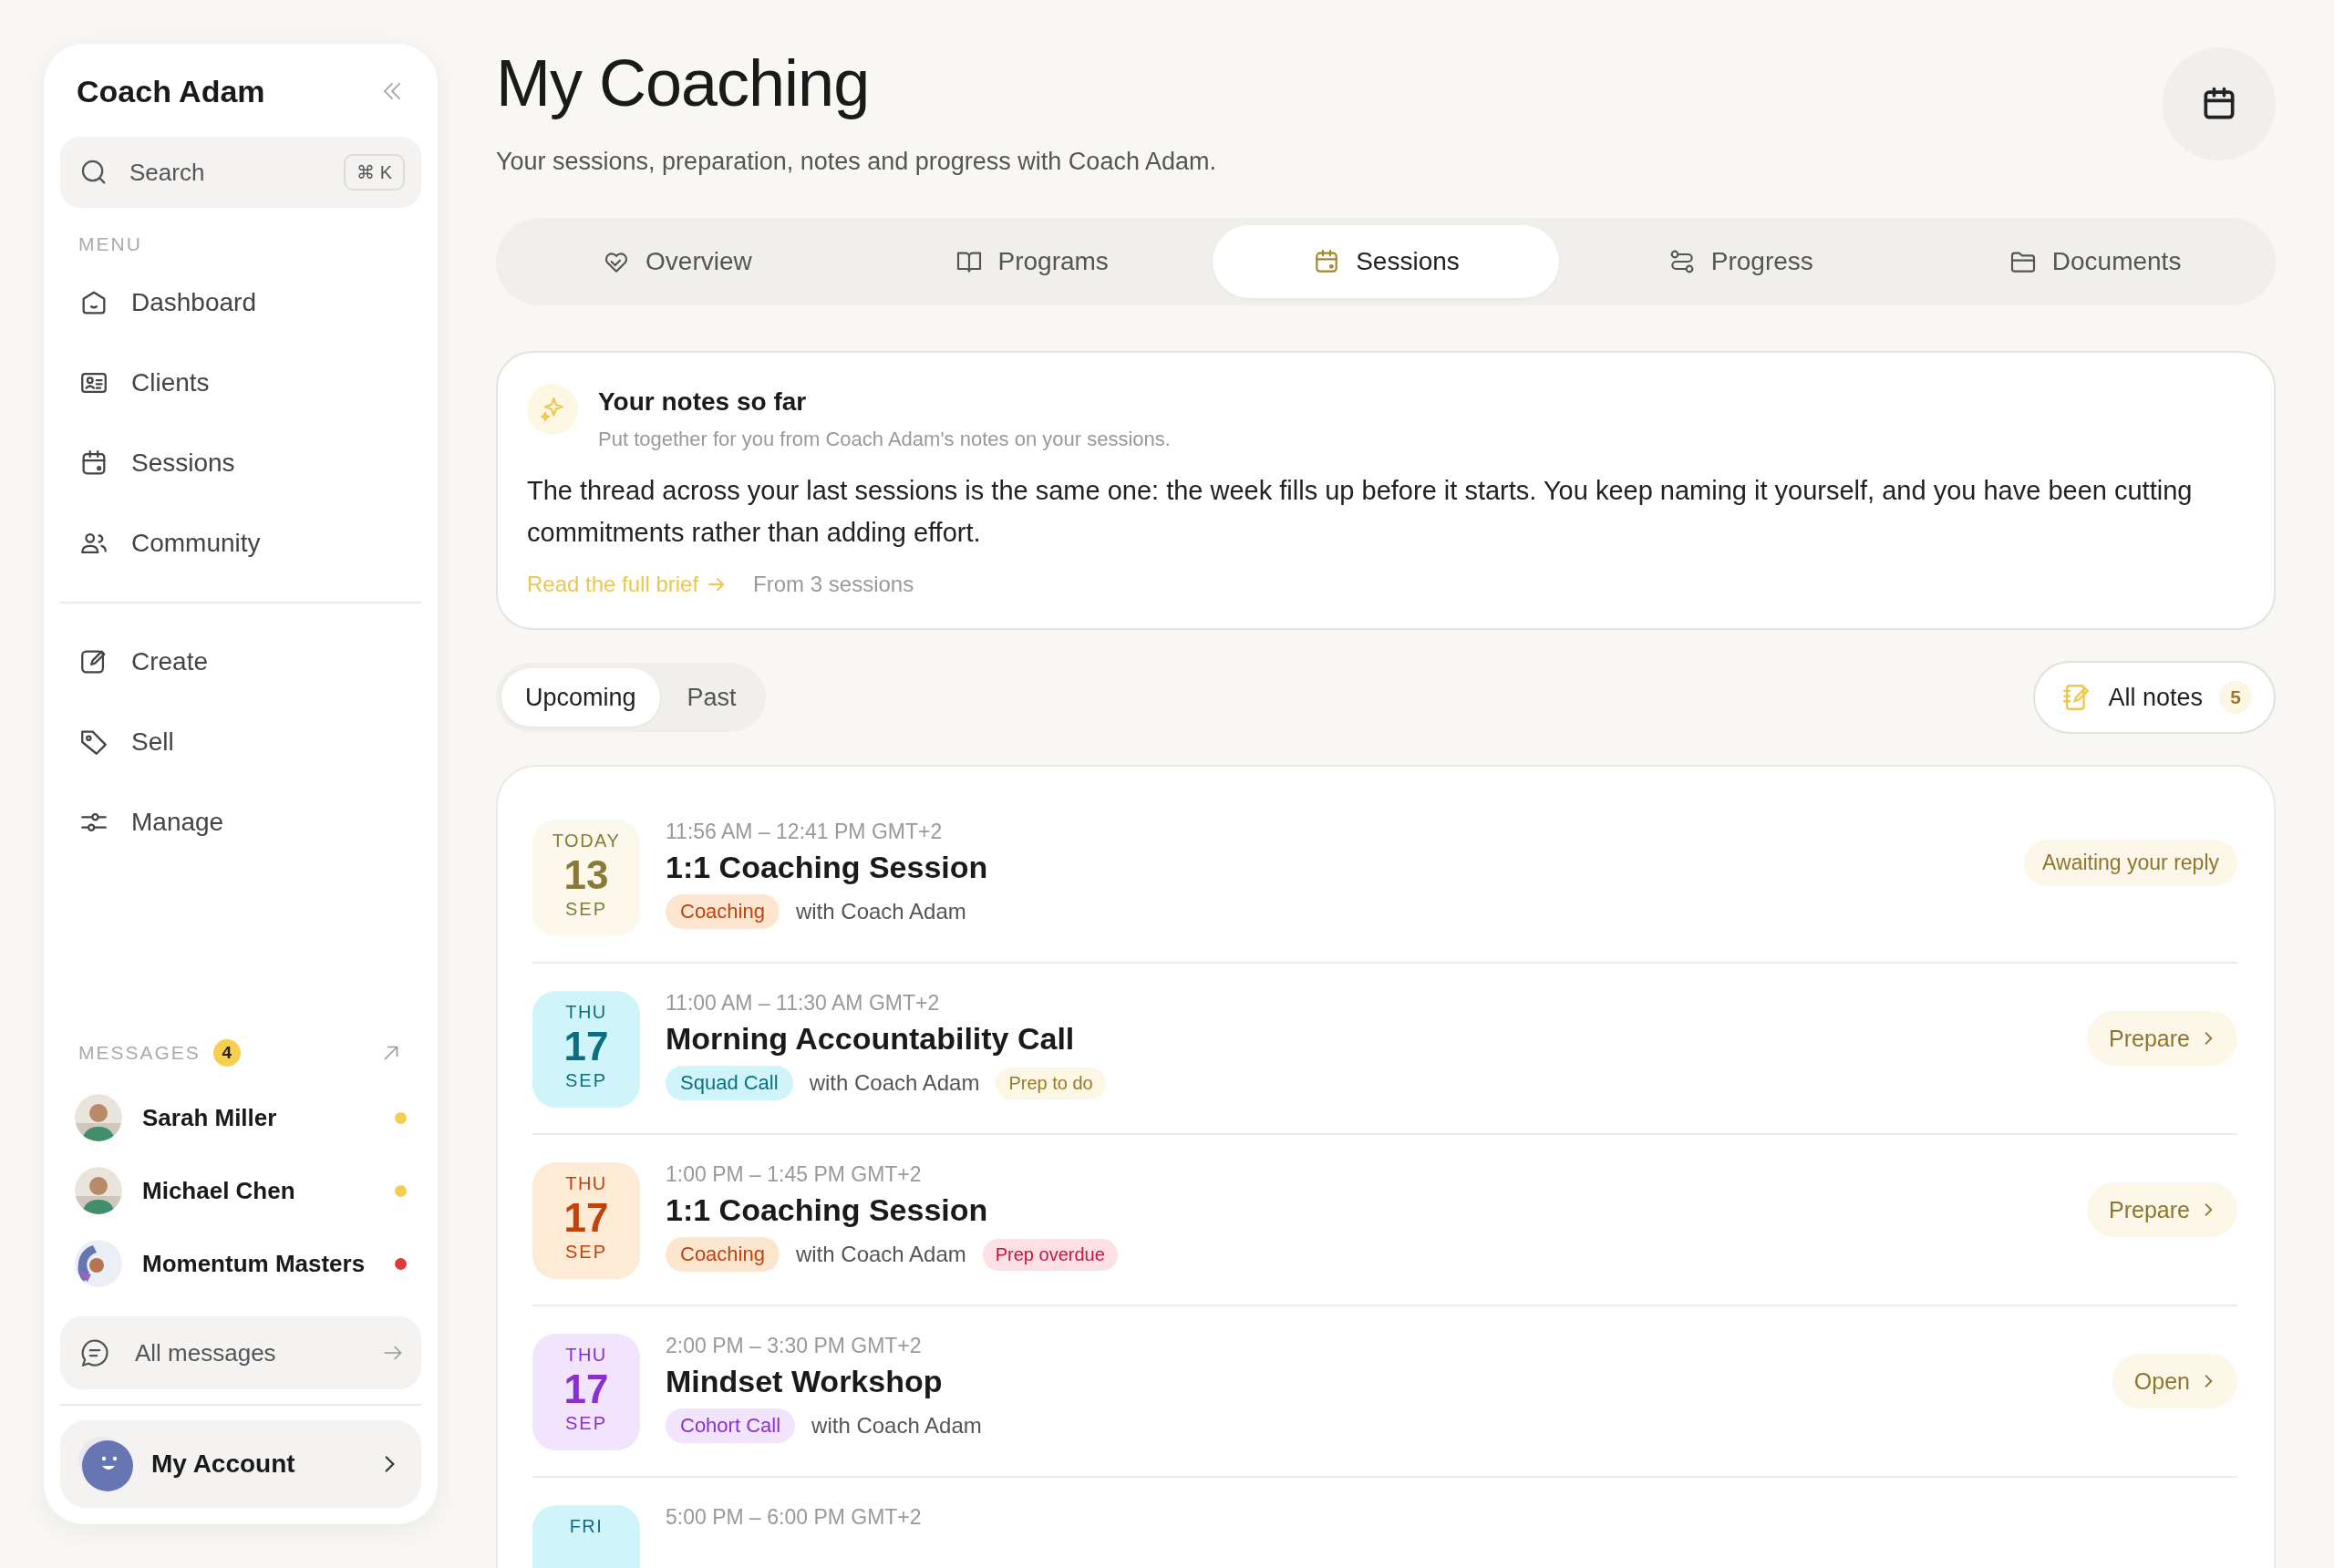 This screenshot has width=2334, height=1568. What do you see at coordinates (240, 383) in the screenshot?
I see `nav-item: Clients` at bounding box center [240, 383].